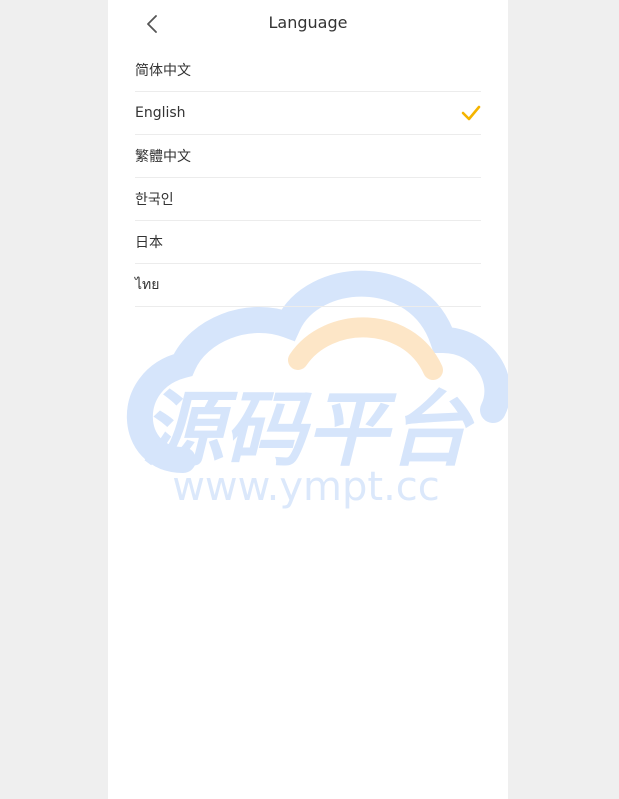 The width and height of the screenshot is (619, 799). I want to click on watermark-url: www.ympt.cc, so click(306, 487).